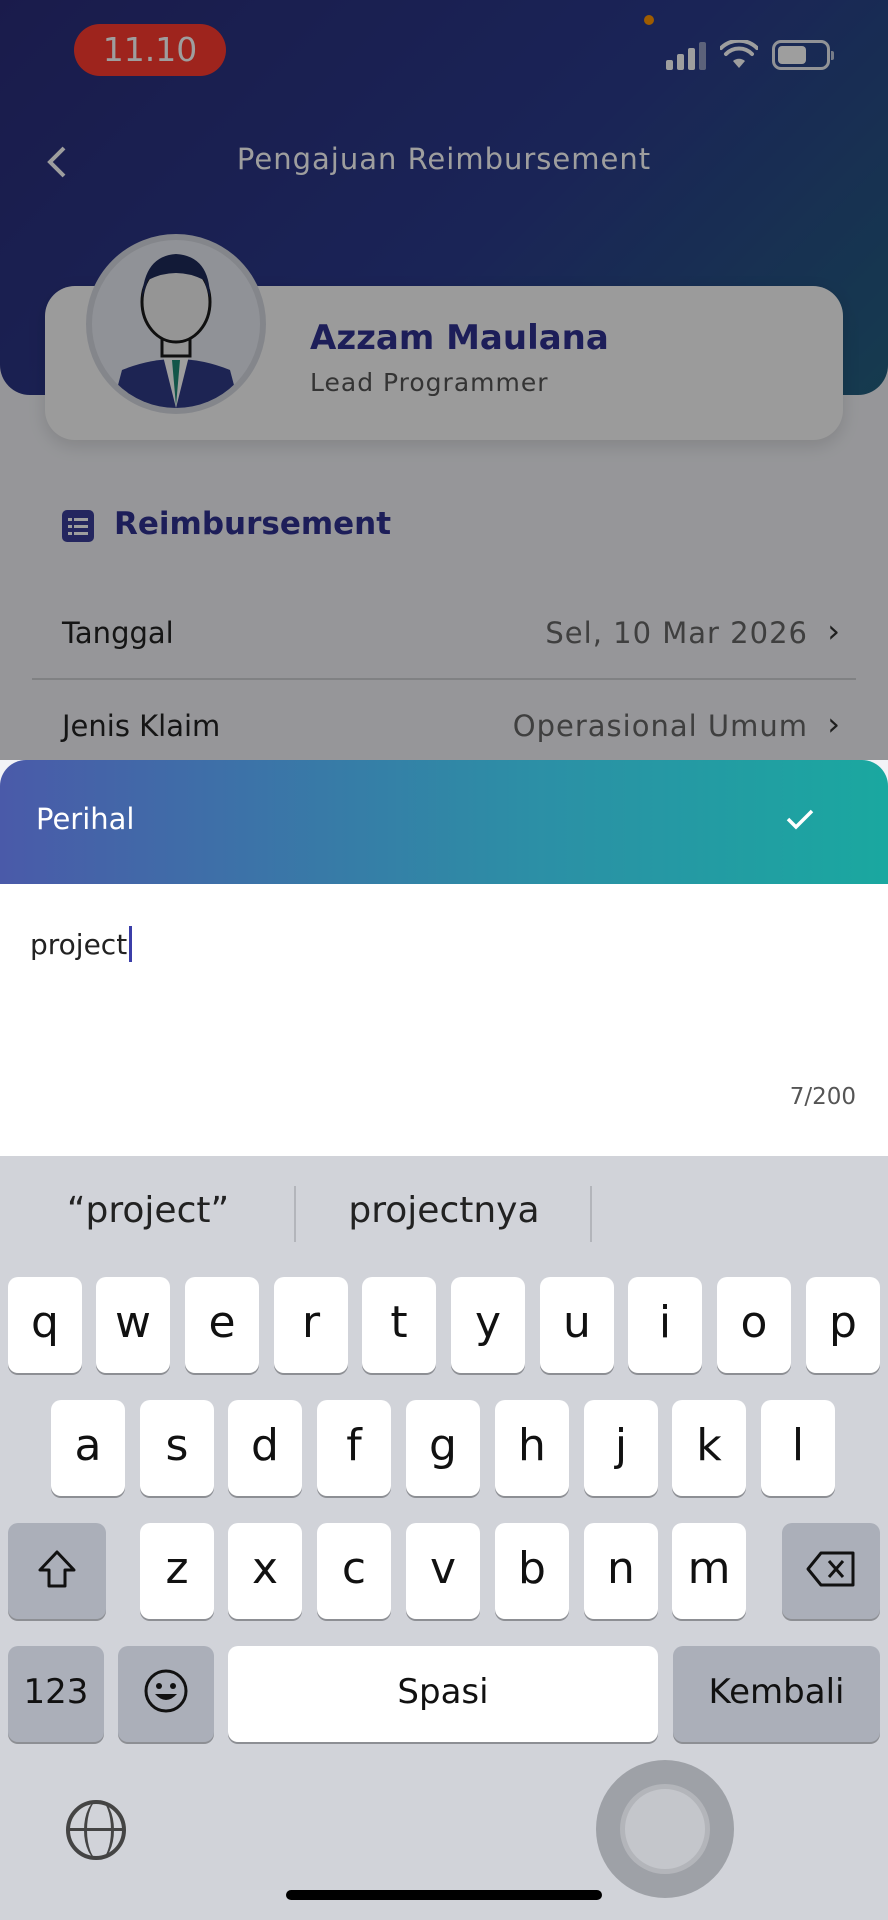 This screenshot has height=1920, width=888. Describe the element at coordinates (444, 1210) in the screenshot. I see `suggestion-item: projectnya` at that location.